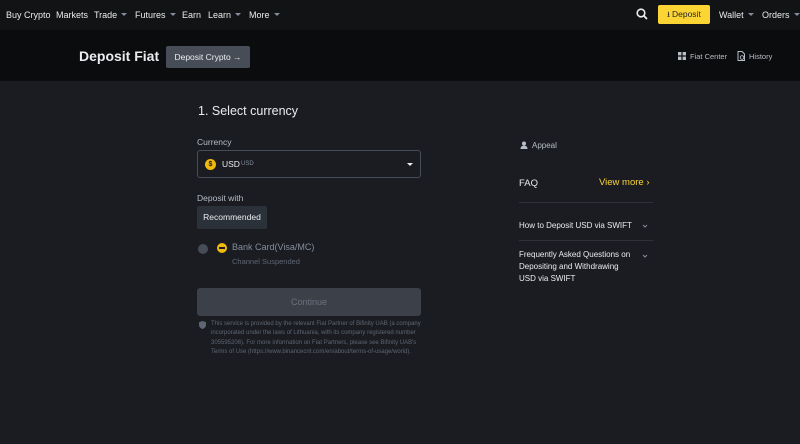  What do you see at coordinates (225, 15) in the screenshot?
I see `nav-learn: Learn` at bounding box center [225, 15].